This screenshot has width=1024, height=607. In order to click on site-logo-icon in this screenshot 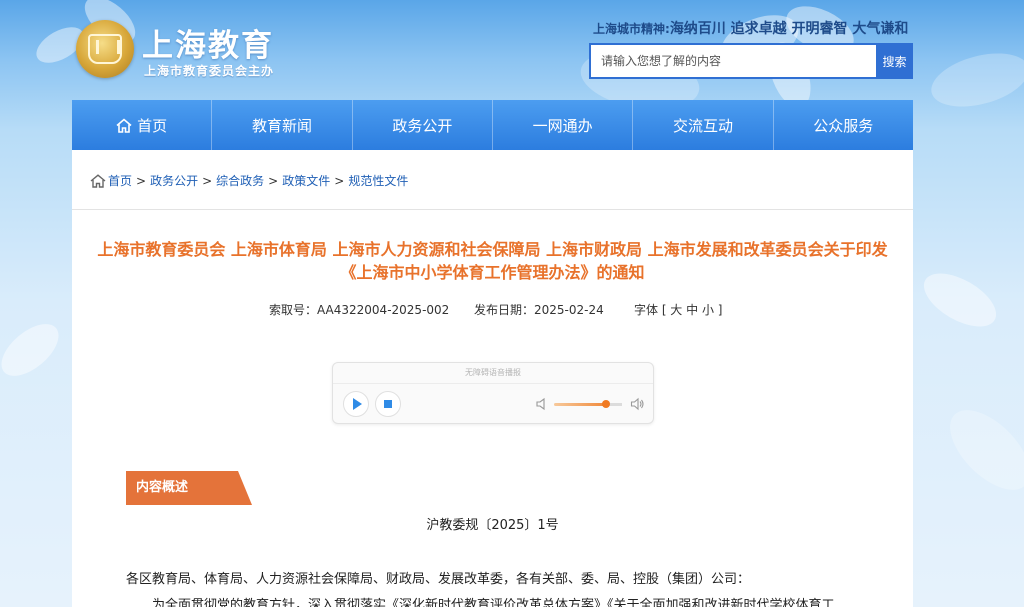, I will do `click(105, 49)`.